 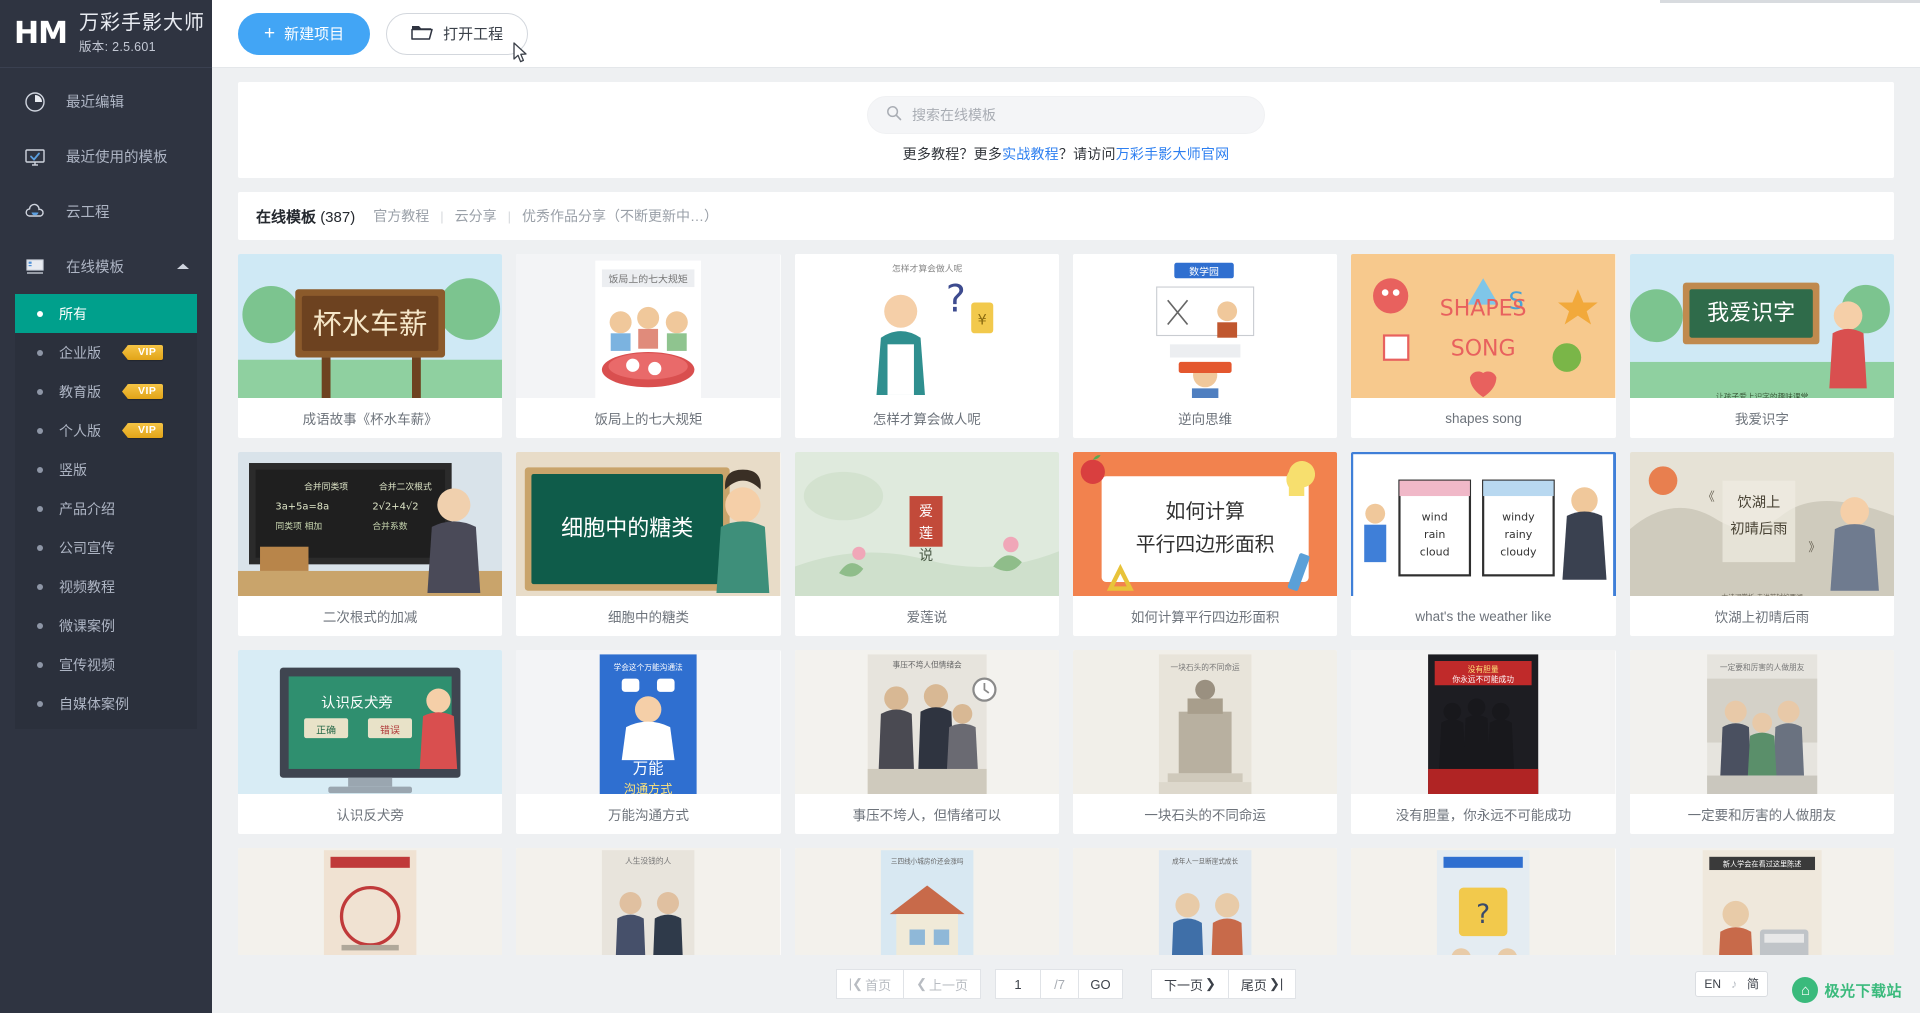 I want to click on sidebar-subitem-company-promo: 公司宣传, so click(x=106, y=547).